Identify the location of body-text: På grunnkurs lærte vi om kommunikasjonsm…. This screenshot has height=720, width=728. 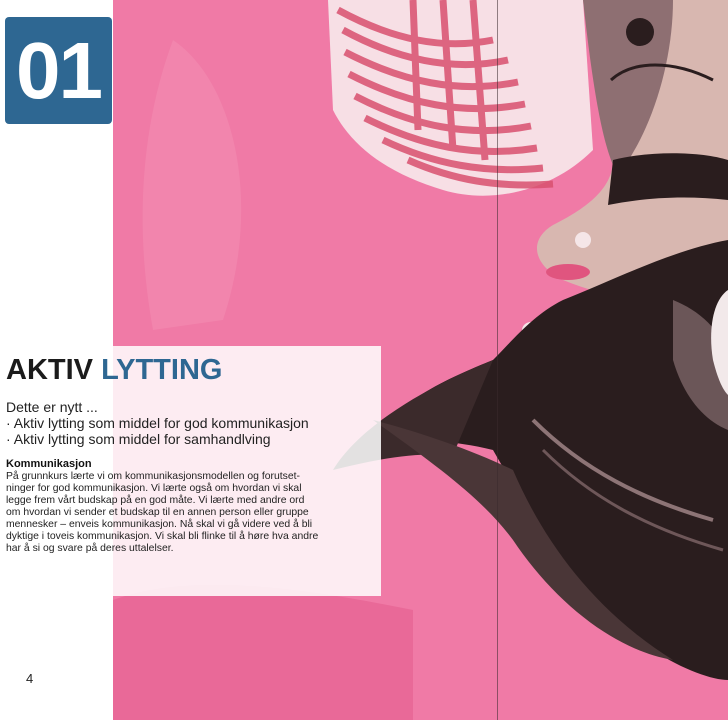
(186, 513).